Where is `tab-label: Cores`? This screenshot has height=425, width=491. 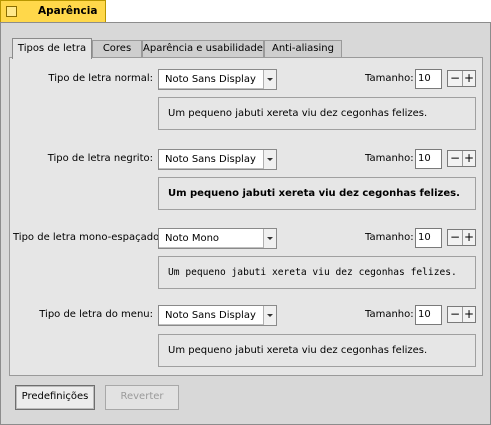 tab-label: Cores is located at coordinates (117, 48).